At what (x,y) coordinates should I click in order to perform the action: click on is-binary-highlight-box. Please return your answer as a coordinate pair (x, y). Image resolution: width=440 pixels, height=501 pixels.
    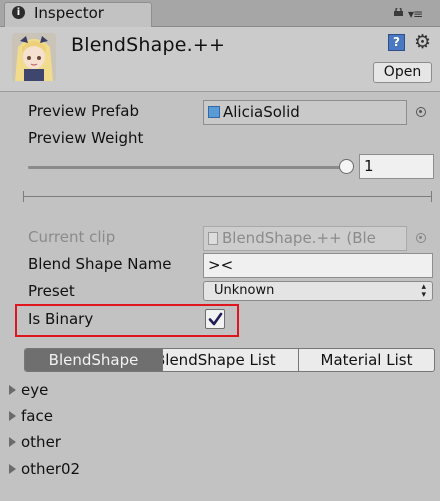
    Looking at the image, I should click on (127, 320).